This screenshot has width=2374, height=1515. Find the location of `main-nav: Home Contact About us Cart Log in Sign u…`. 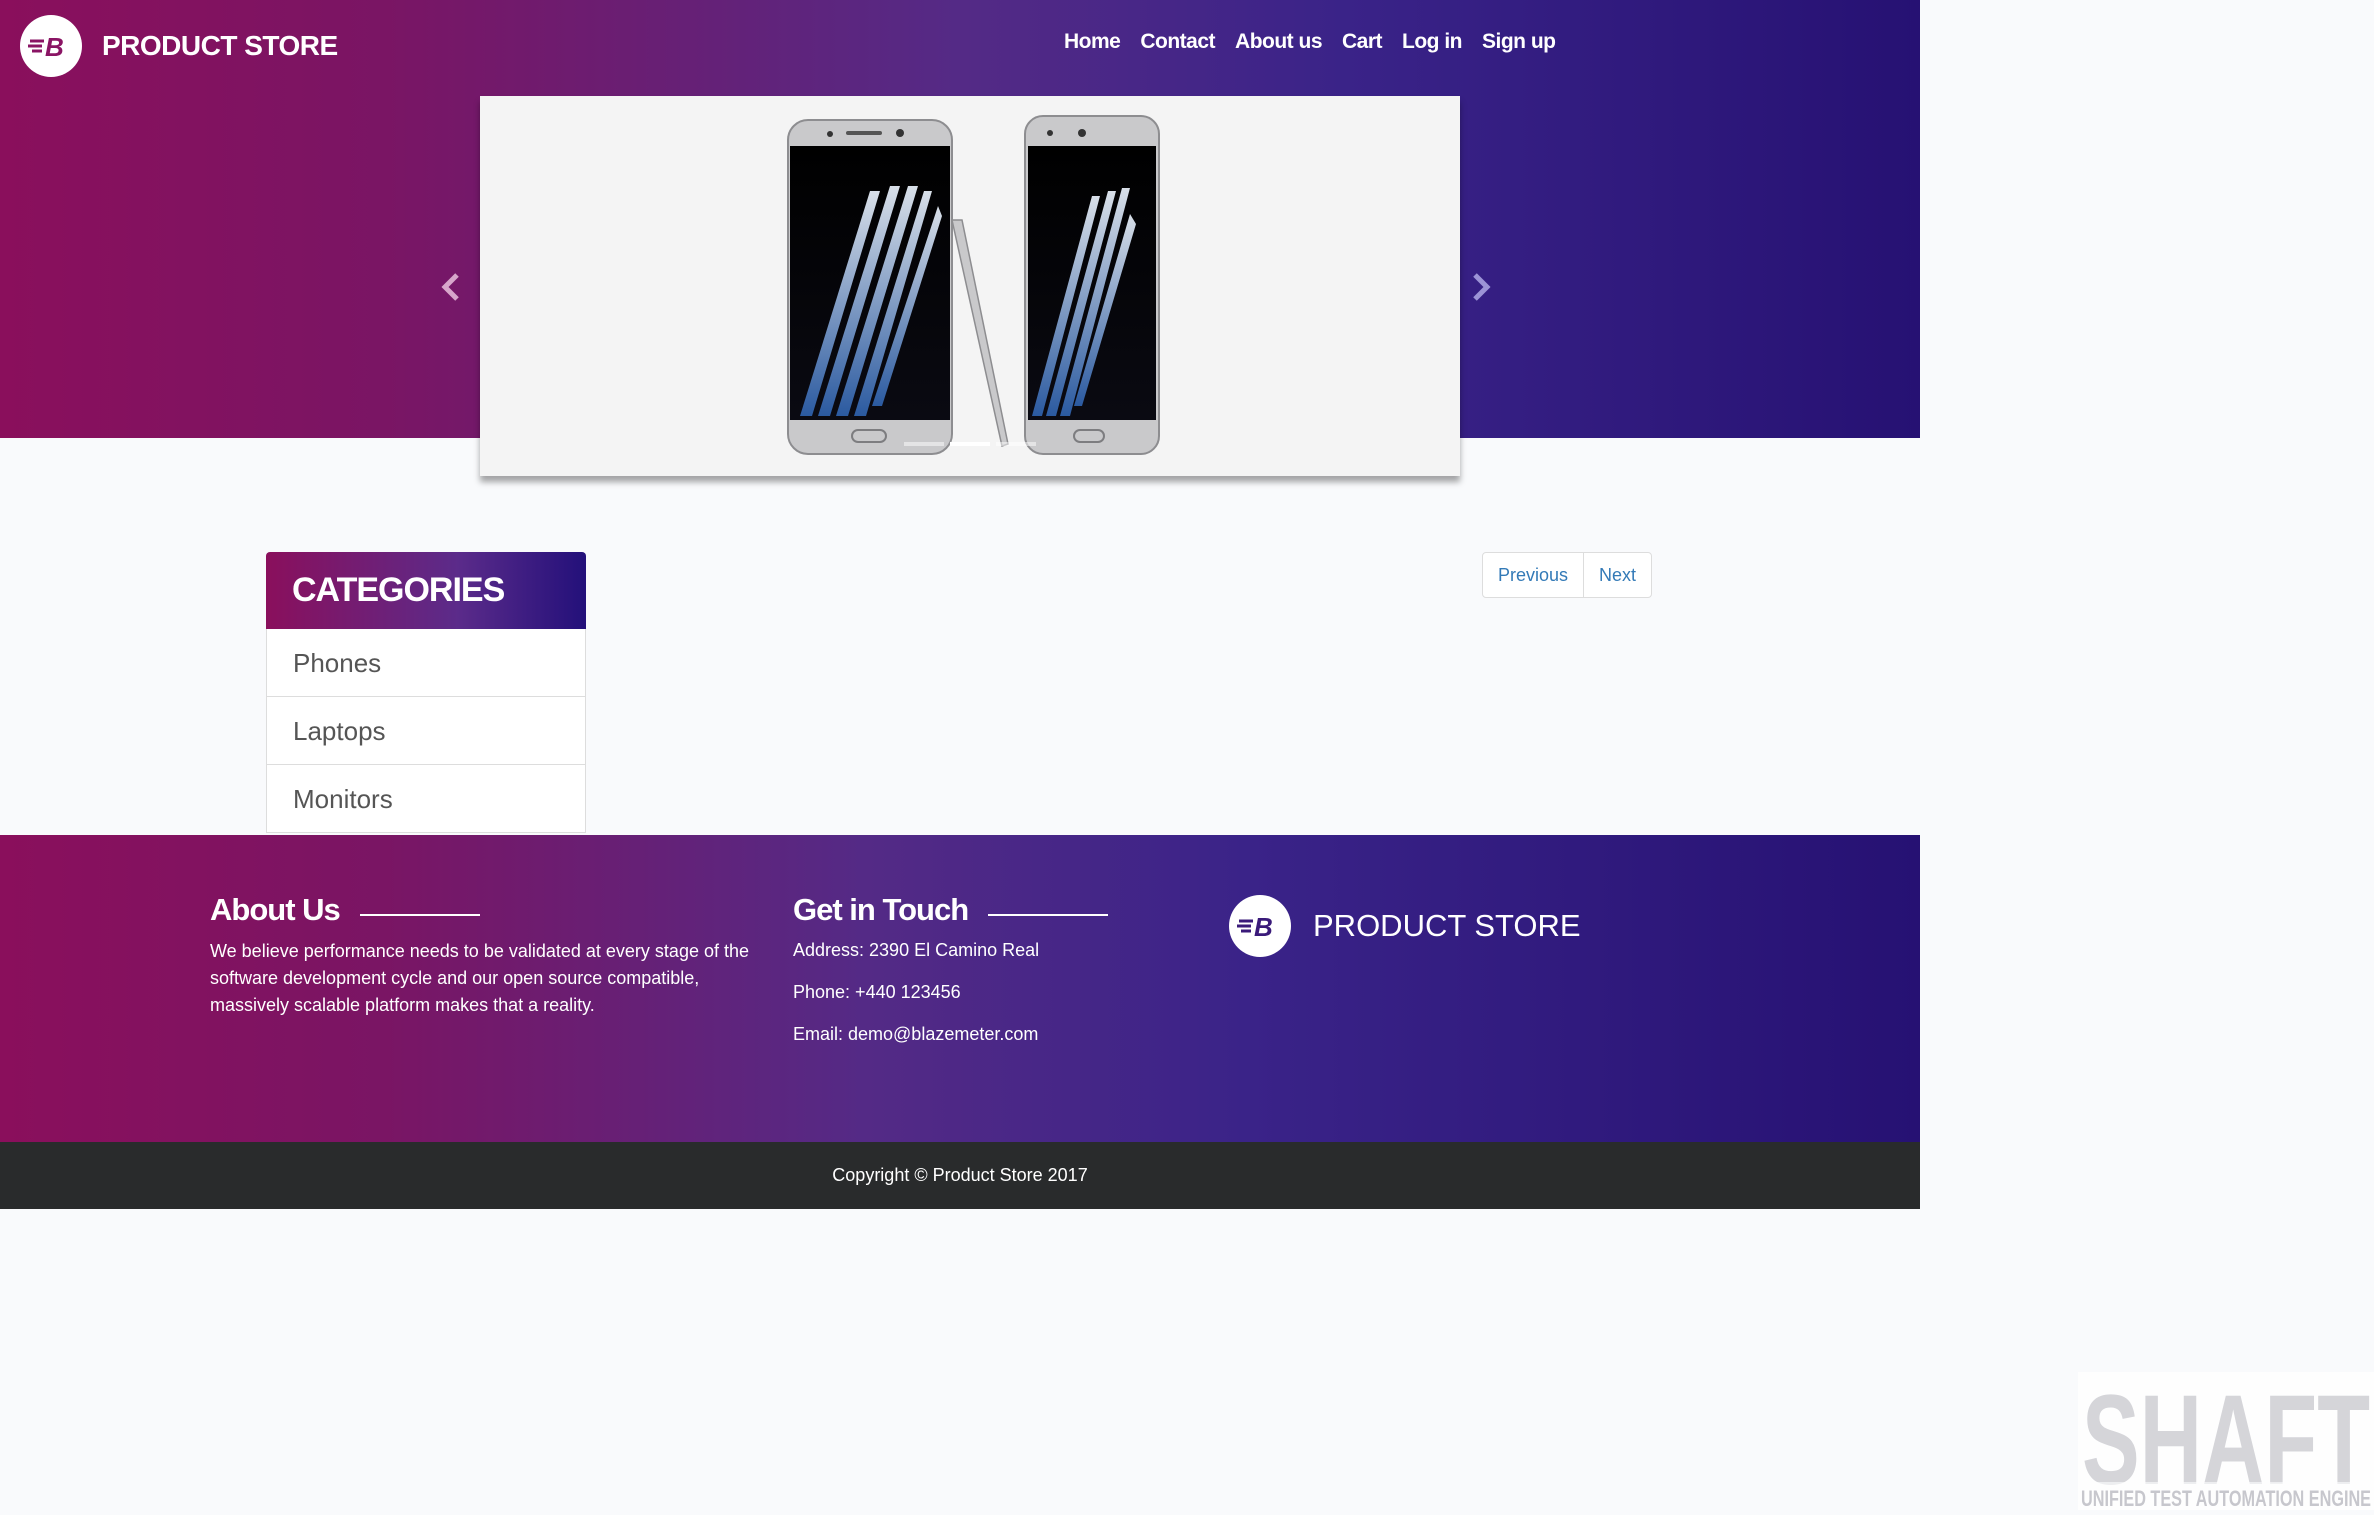

main-nav: Home Contact About us Cart Log in Sign u… is located at coordinates (1310, 42).